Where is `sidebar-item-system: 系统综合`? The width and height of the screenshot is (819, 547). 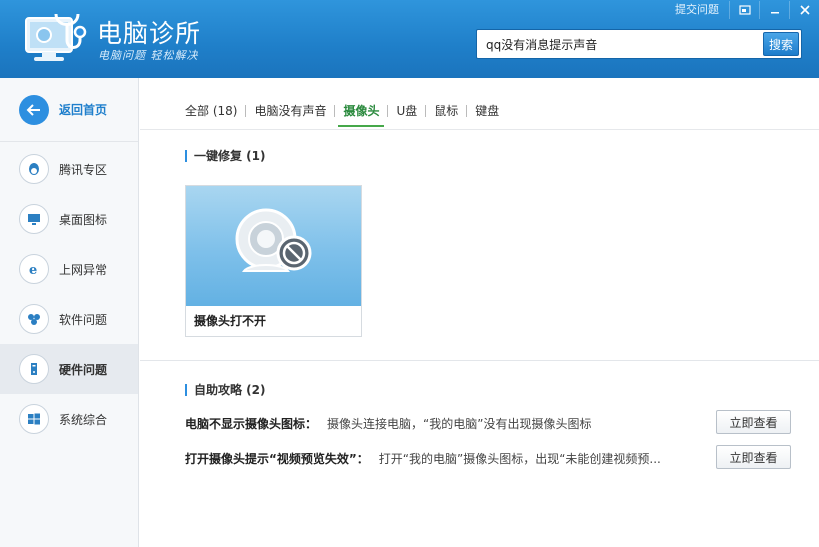
sidebar-item-system: 系统综合 is located at coordinates (69, 419).